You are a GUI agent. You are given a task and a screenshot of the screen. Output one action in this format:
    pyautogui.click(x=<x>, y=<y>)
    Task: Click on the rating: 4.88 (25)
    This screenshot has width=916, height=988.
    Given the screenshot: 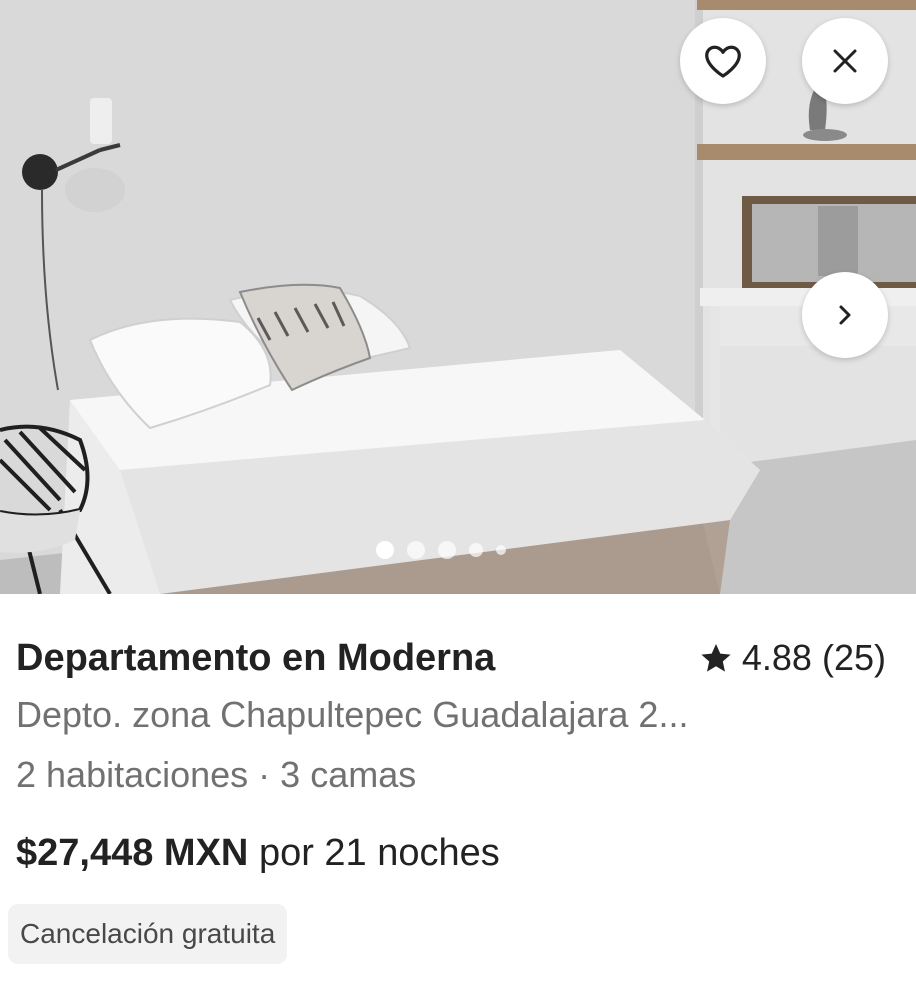 What is the action you would take?
    pyautogui.click(x=793, y=658)
    